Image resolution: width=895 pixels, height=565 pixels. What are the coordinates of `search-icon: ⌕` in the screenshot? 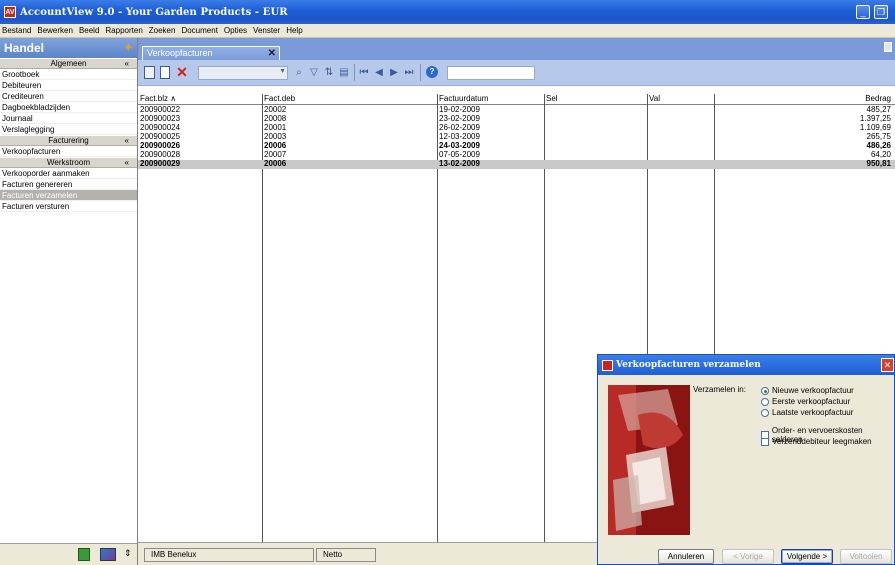 It's located at (299, 72).